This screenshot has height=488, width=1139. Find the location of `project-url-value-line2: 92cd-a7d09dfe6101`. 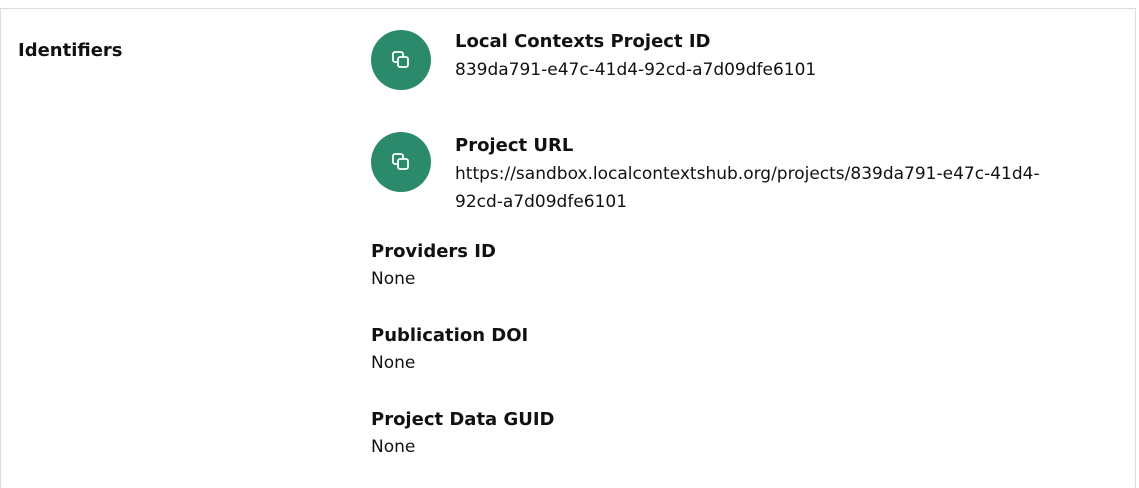

project-url-value-line2: 92cd-a7d09dfe6101 is located at coordinates (541, 202).